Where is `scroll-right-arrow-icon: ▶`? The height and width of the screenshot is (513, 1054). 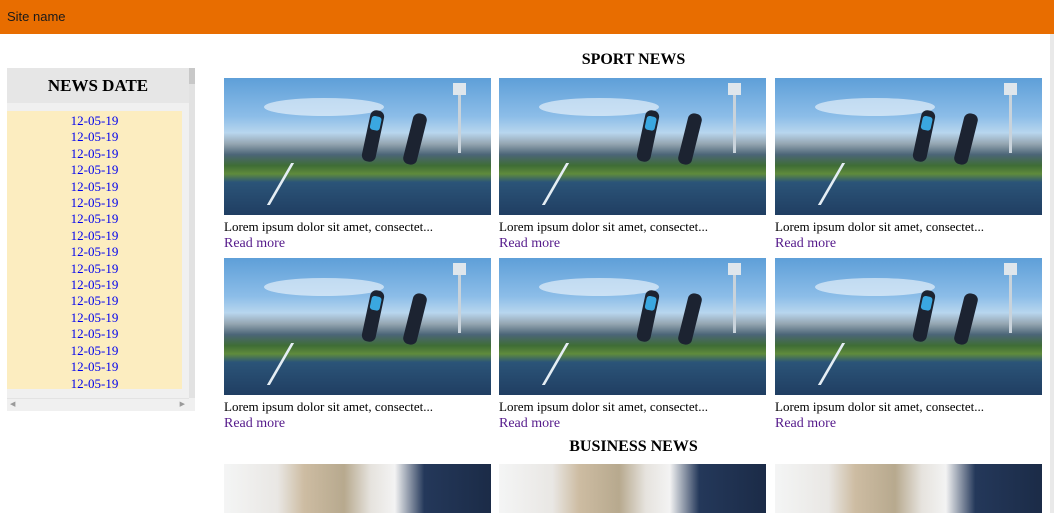 scroll-right-arrow-icon: ▶ is located at coordinates (182, 404).